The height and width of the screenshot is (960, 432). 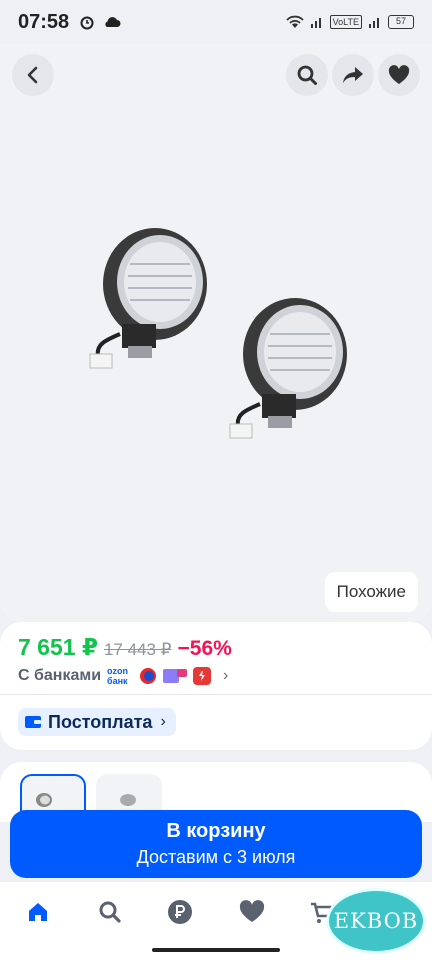 What do you see at coordinates (345, 22) in the screenshot?
I see `volte-indicator: VoLTE` at bounding box center [345, 22].